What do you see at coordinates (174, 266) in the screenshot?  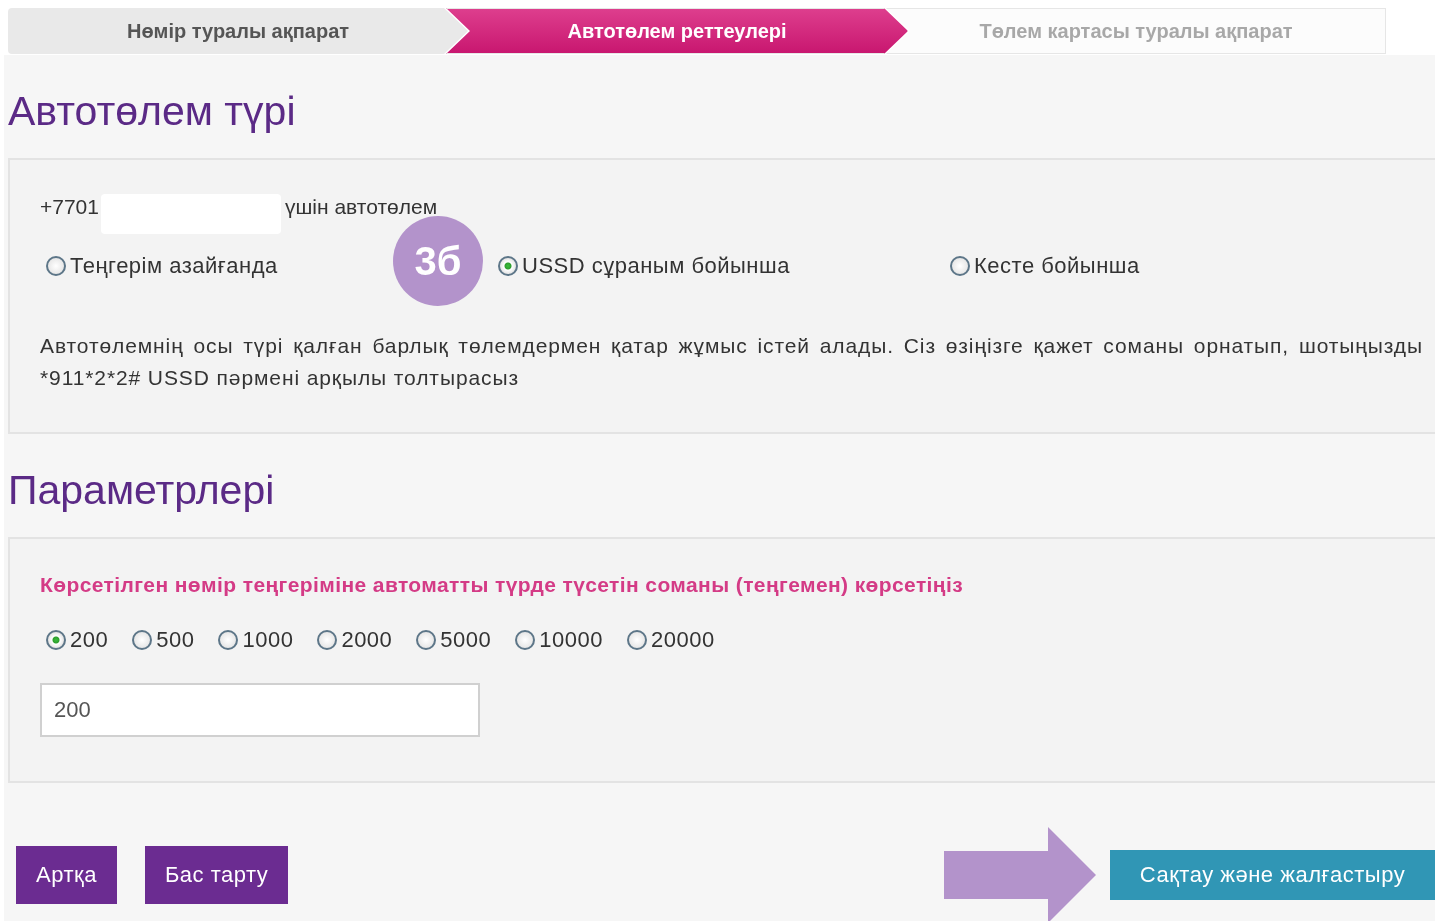 I see `option-label: Теңгерім азайғанда` at bounding box center [174, 266].